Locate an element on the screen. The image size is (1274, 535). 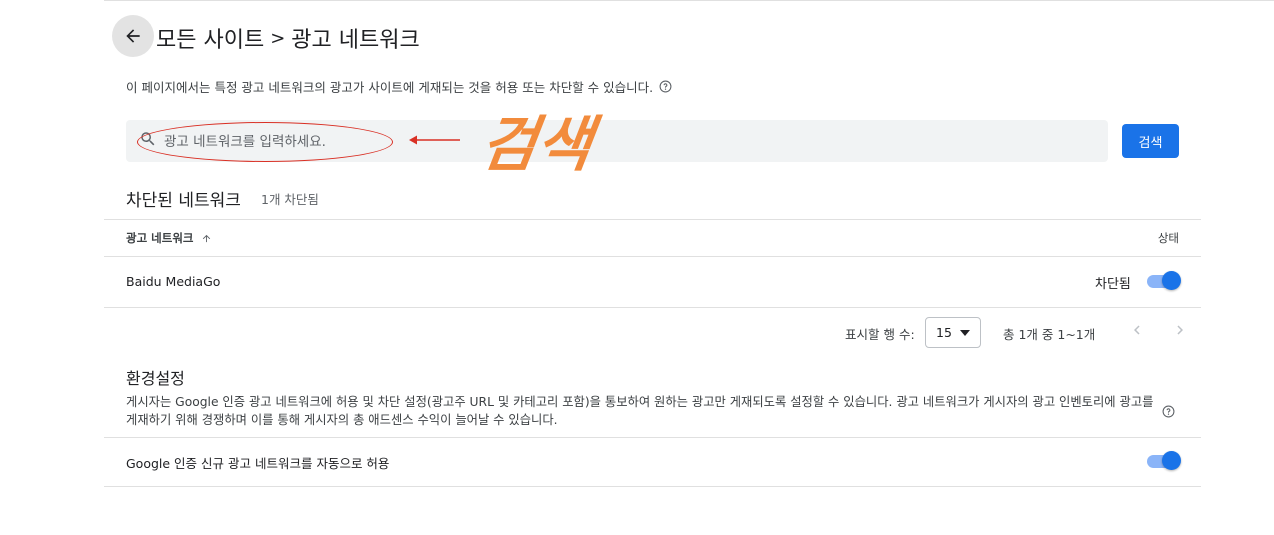
auto-allow-toggle is located at coordinates (1164, 461).